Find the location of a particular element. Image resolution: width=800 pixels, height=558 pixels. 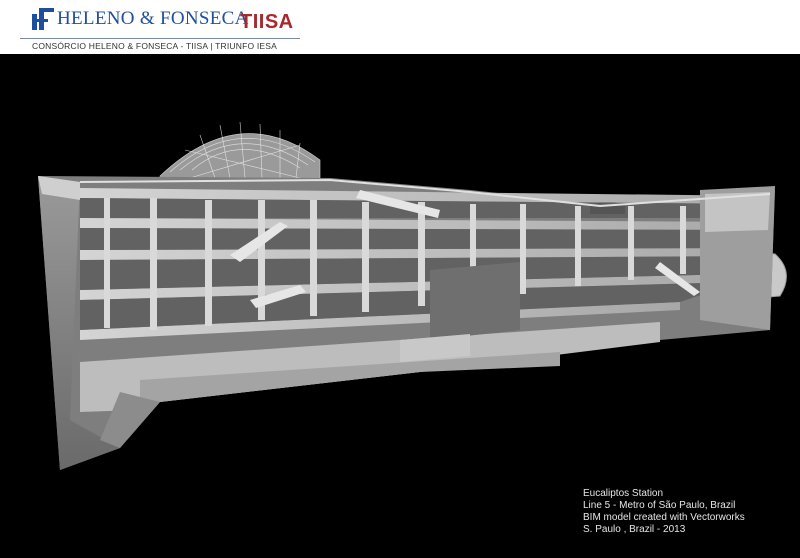

caption-bim: BIM model created with Vectorworks is located at coordinates (664, 517).